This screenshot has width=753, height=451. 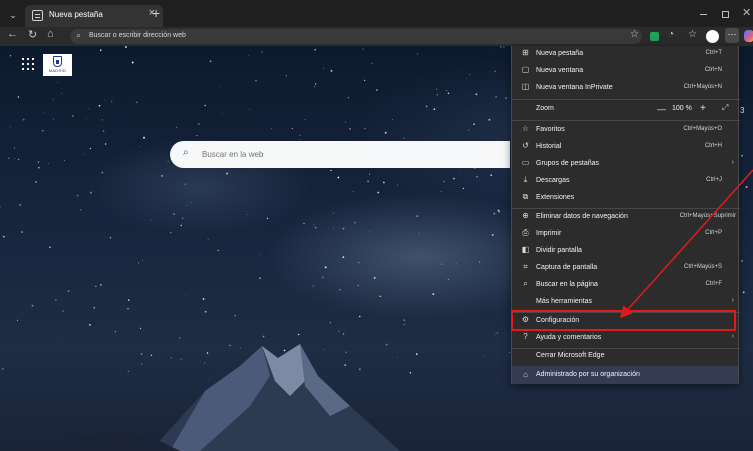 I want to click on menu-item-label: Captura de pantalla, so click(x=567, y=267).